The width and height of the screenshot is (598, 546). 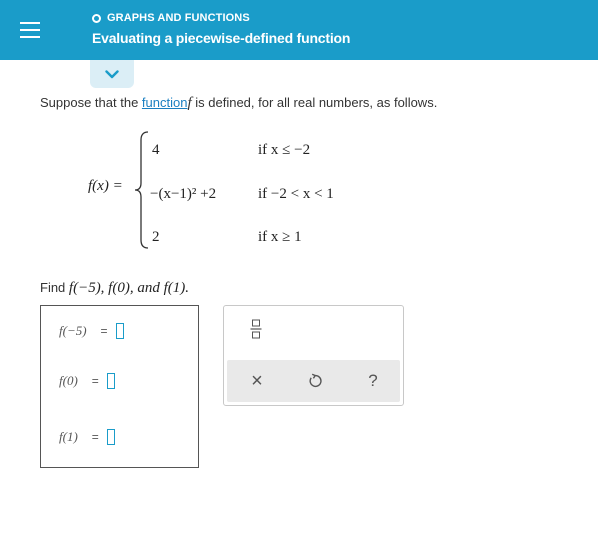 What do you see at coordinates (284, 150) in the screenshot?
I see `case-1-condition: if x ≤ −2` at bounding box center [284, 150].